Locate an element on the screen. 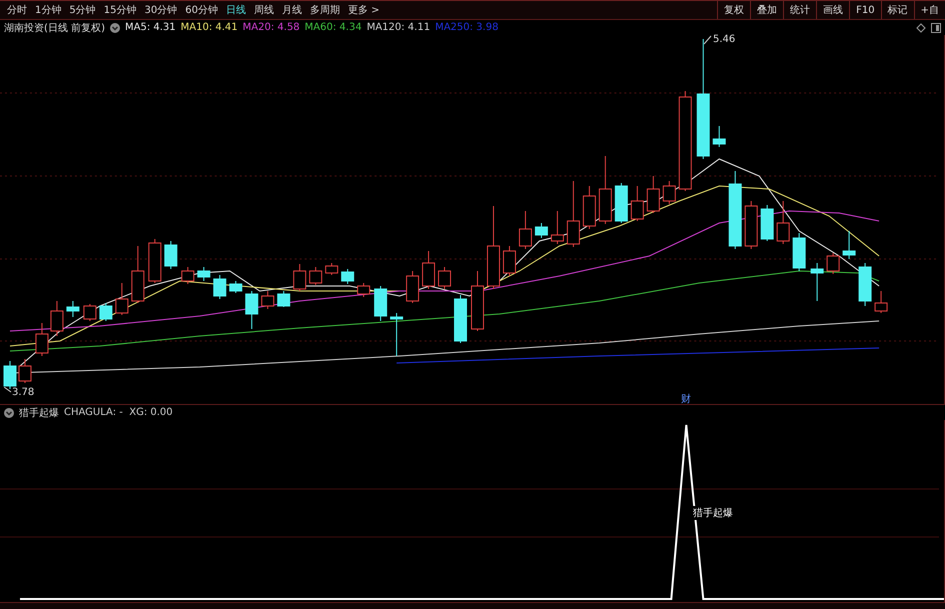 The height and width of the screenshot is (609, 945). period-tab: 15分钟 is located at coordinates (120, 10).